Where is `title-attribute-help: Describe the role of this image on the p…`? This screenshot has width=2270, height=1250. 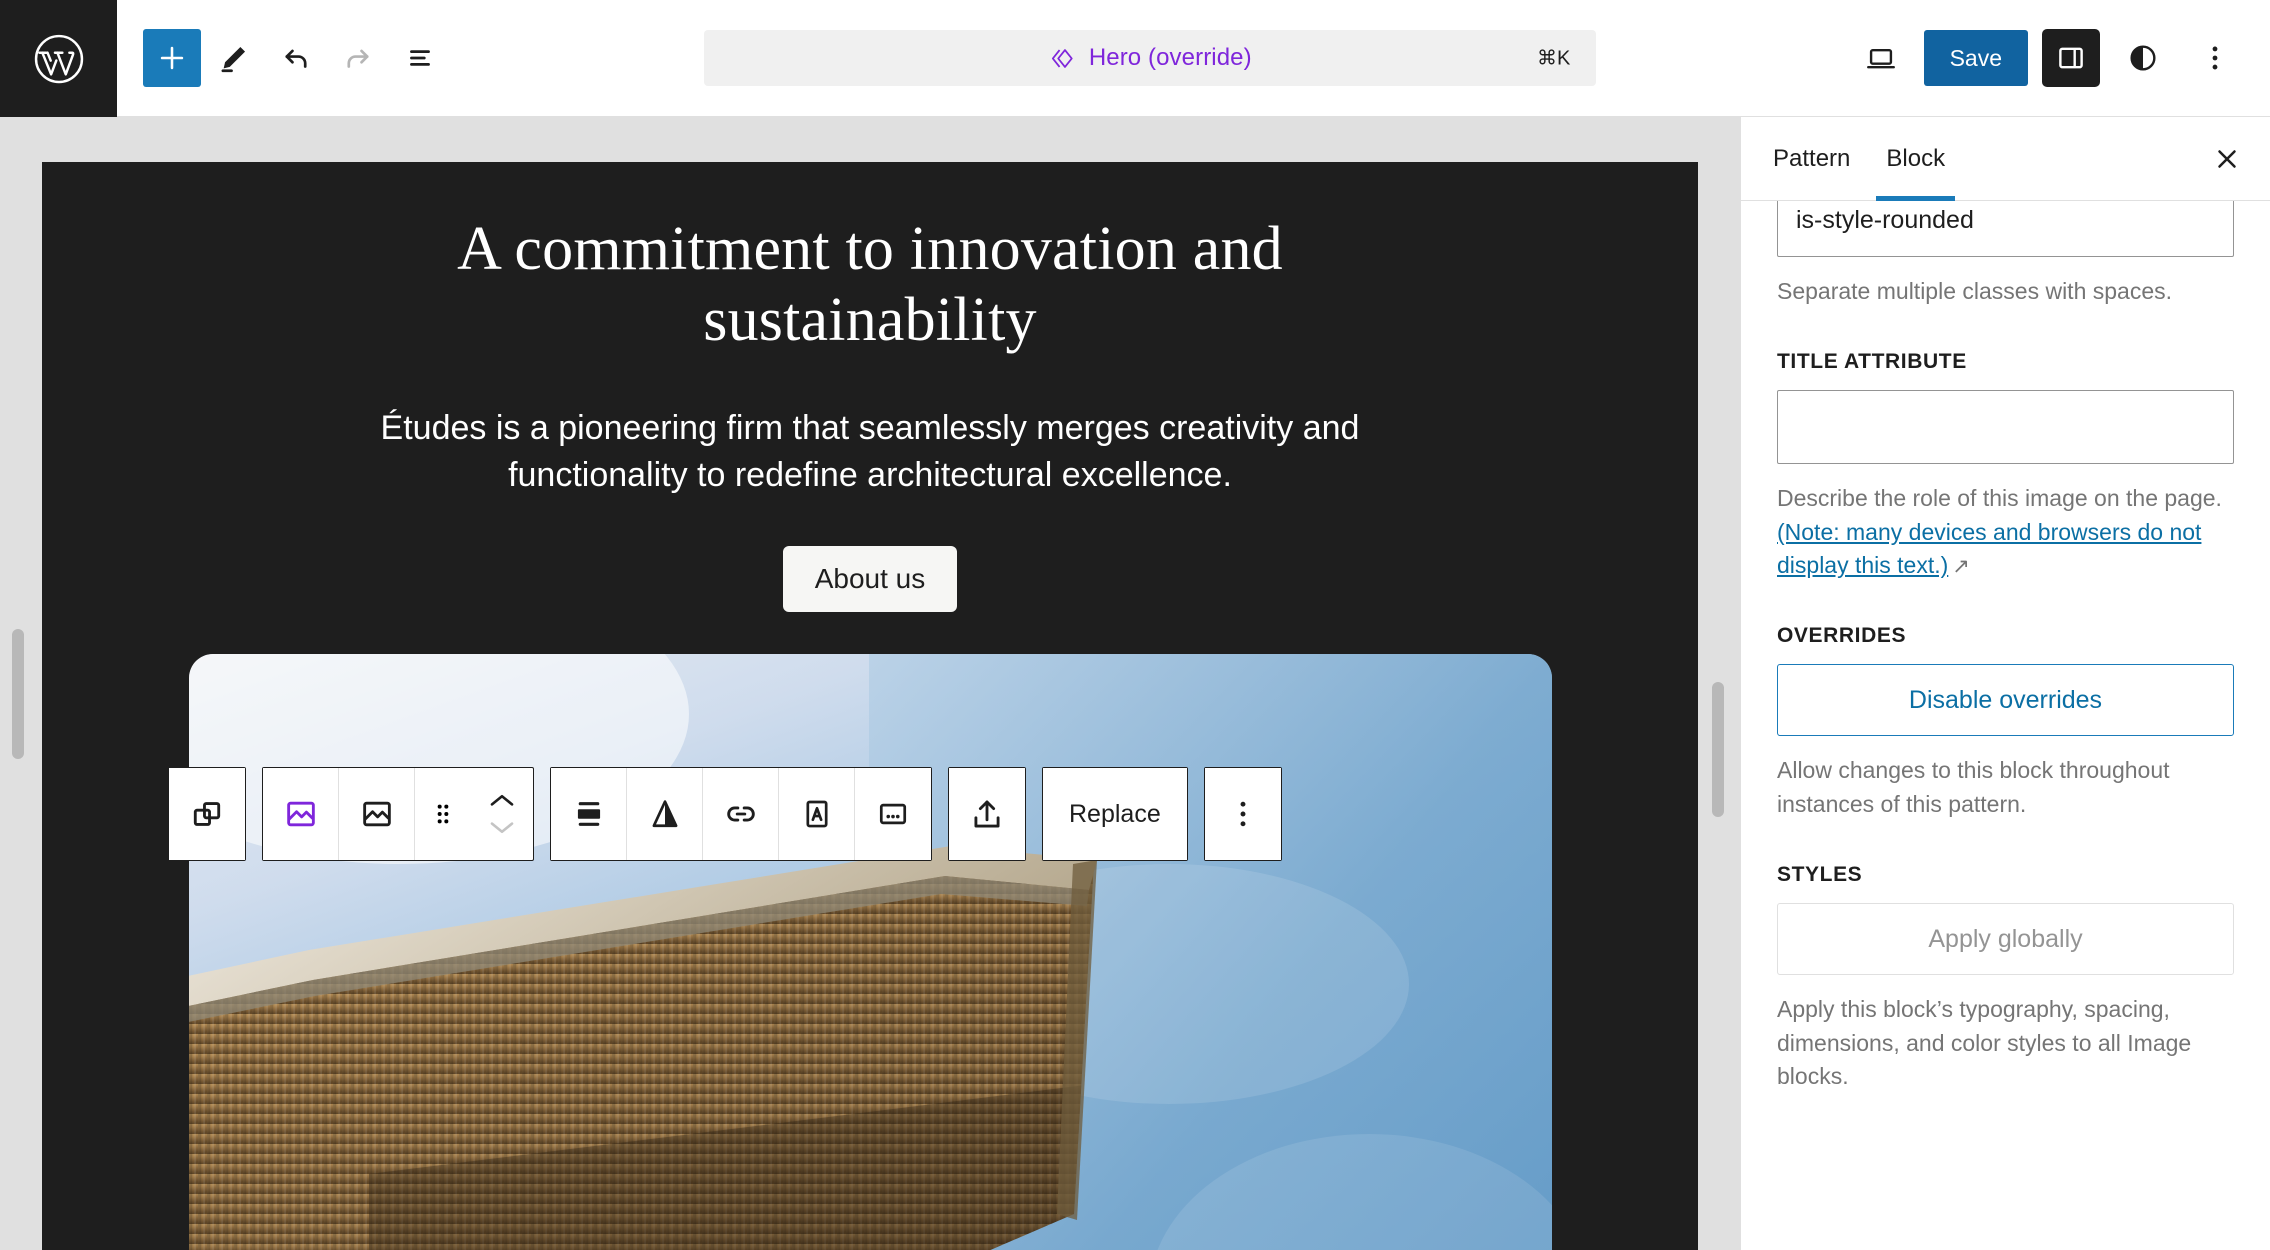
title-attribute-help: Describe the role of this image on the p… is located at coordinates (2005, 532).